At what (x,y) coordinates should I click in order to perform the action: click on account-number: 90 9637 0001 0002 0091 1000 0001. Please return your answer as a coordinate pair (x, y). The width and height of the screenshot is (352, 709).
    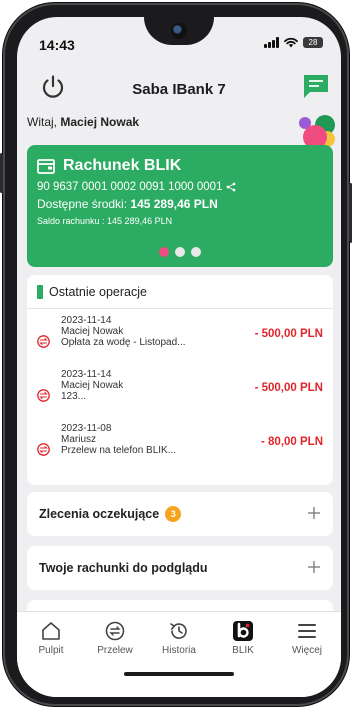
    Looking at the image, I should click on (130, 187).